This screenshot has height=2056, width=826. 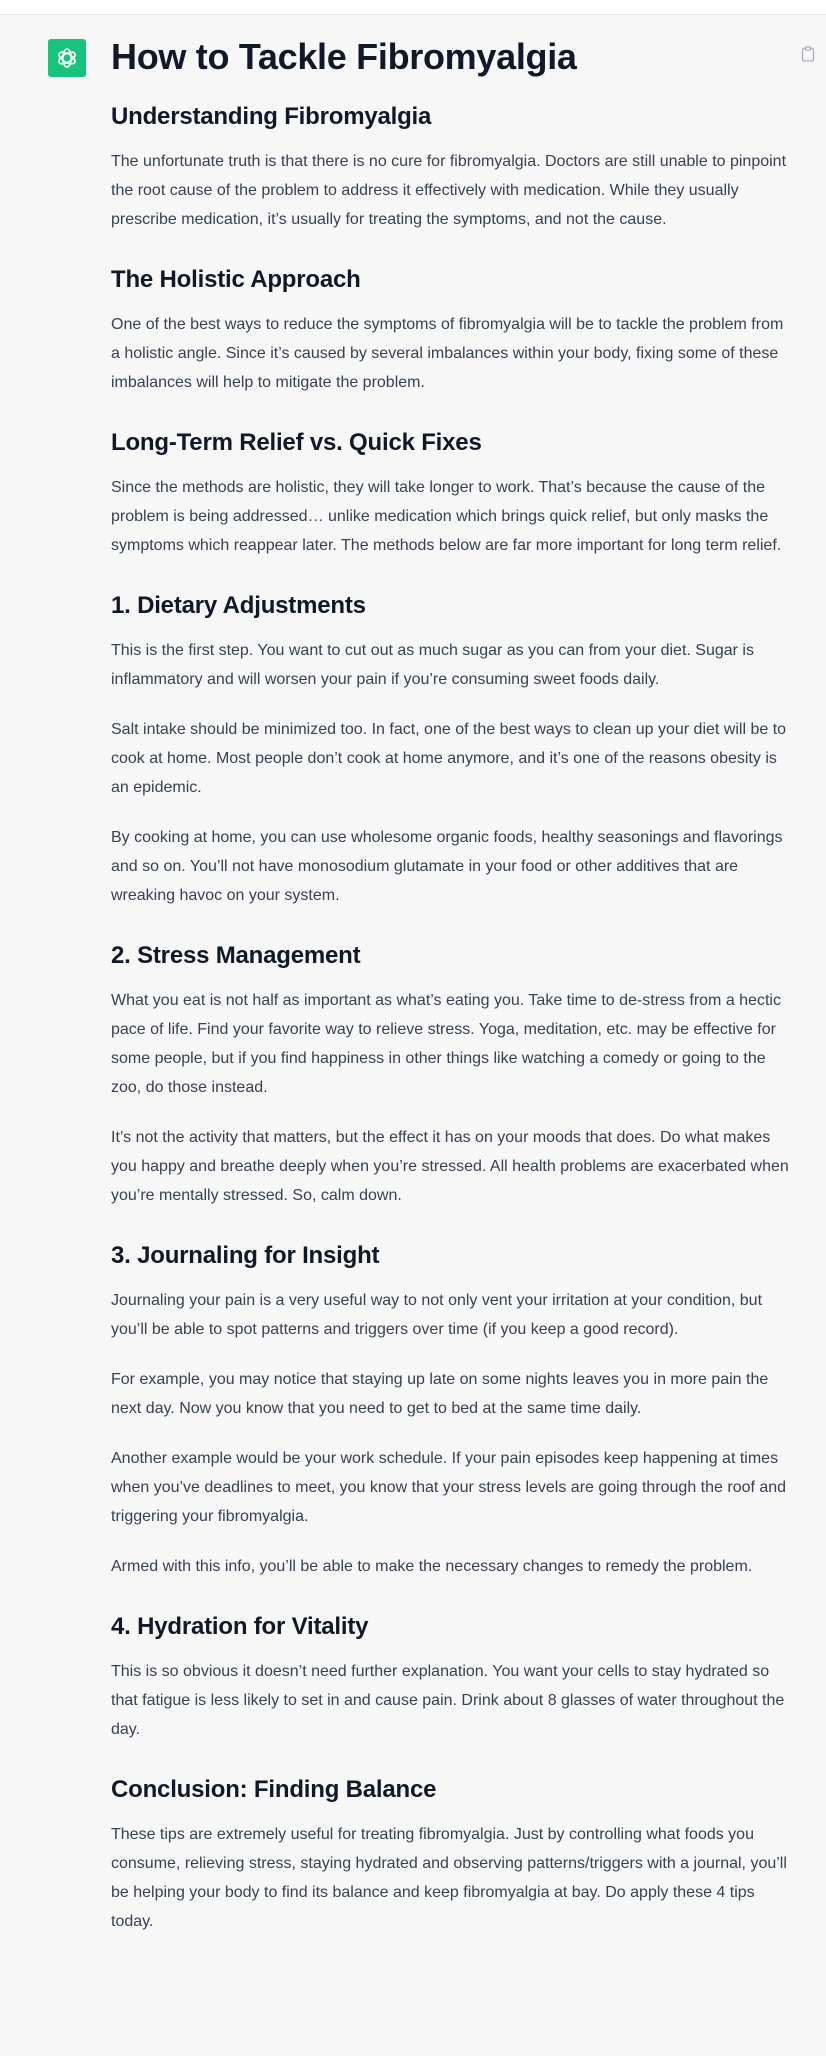 What do you see at coordinates (236, 279) in the screenshot?
I see `section-heading: The Holistic Approach` at bounding box center [236, 279].